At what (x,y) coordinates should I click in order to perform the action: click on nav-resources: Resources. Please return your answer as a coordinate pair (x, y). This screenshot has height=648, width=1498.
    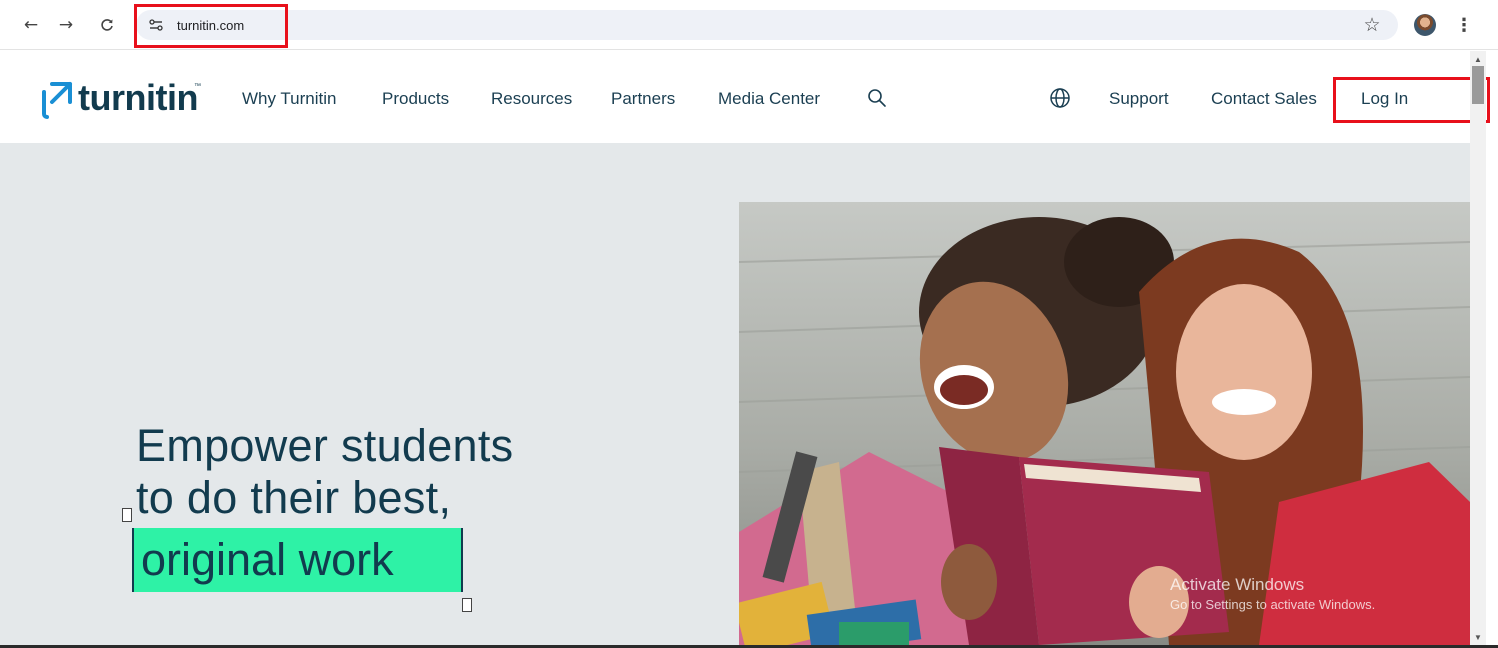
    Looking at the image, I should click on (531, 99).